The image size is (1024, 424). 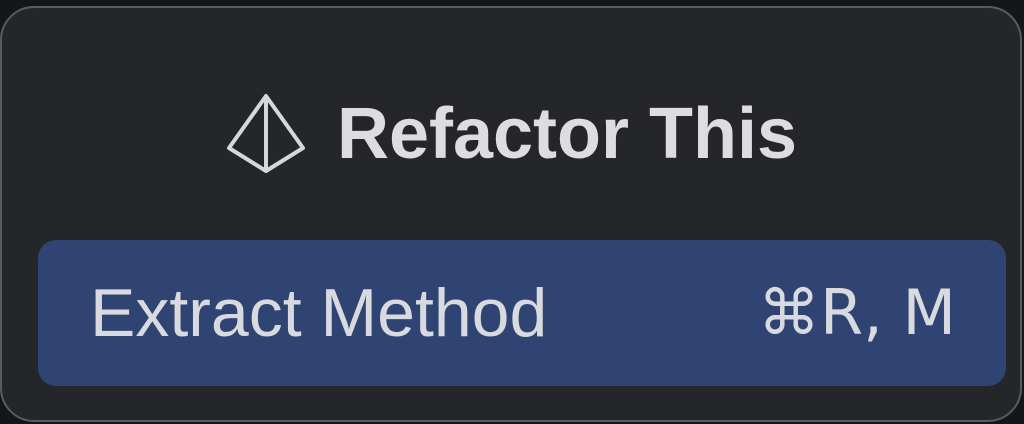 What do you see at coordinates (567, 134) in the screenshot?
I see `popup-title: Refactor This` at bounding box center [567, 134].